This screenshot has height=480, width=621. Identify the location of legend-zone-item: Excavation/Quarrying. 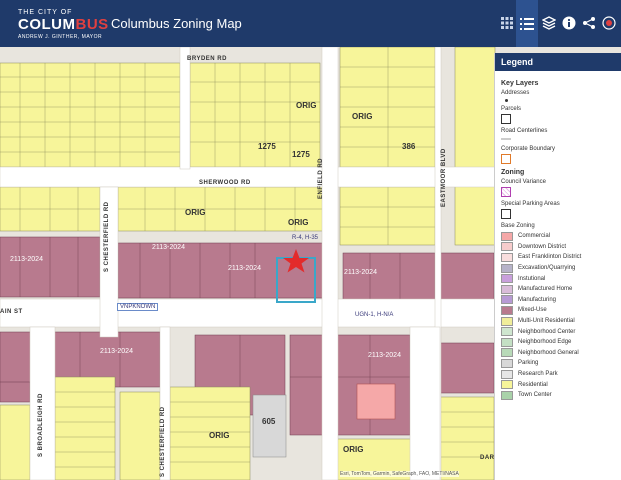
(558, 268).